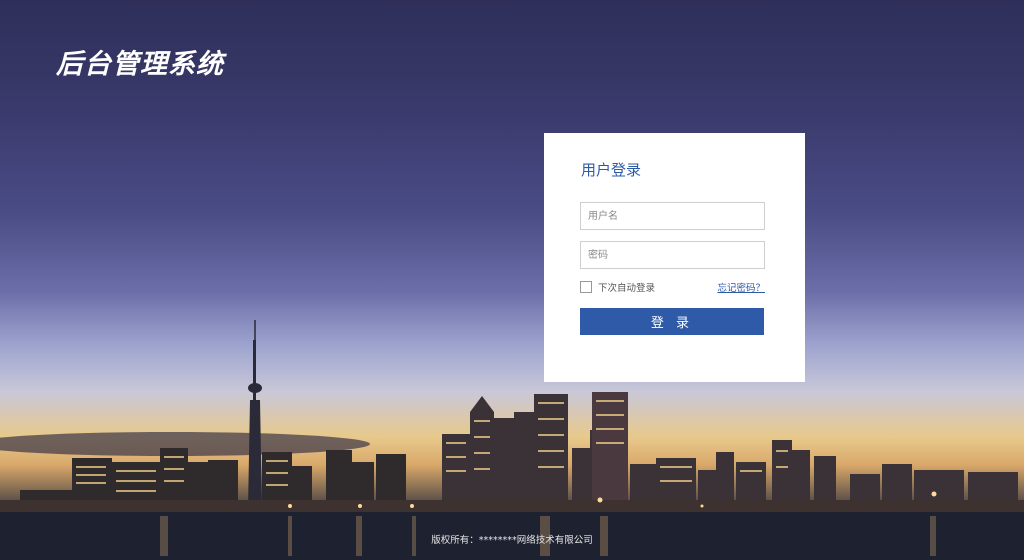  I want to click on copyright-footer: 版权所有：********网络技术有限公司, so click(512, 540).